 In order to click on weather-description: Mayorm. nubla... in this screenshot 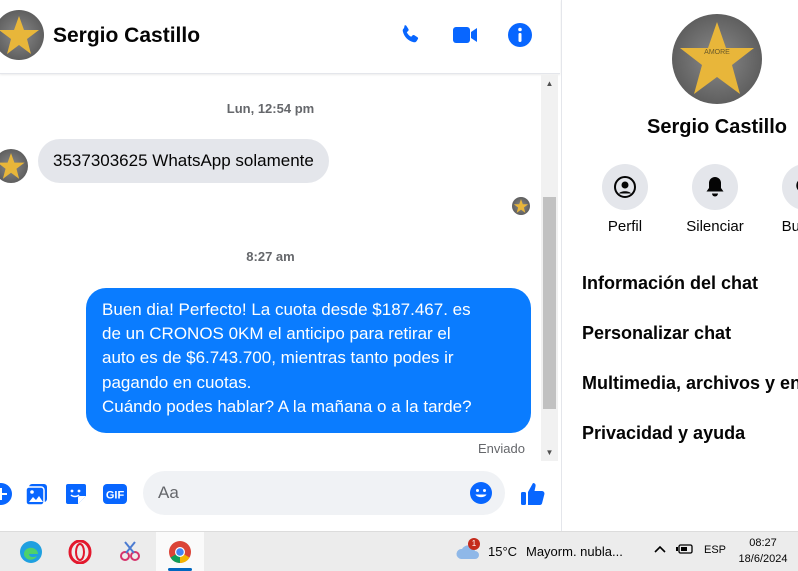, I will do `click(574, 551)`.